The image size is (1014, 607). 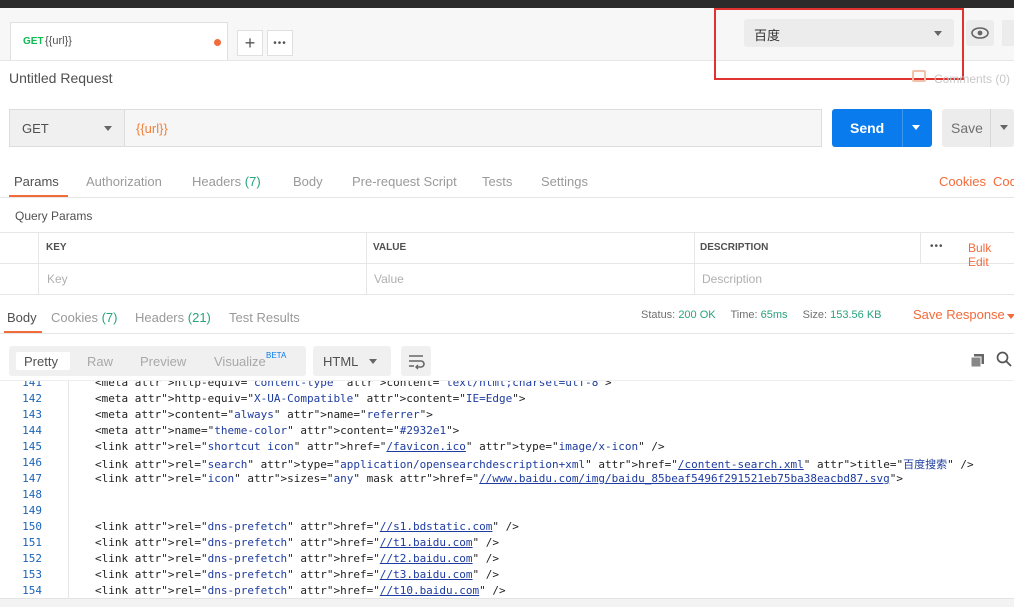 What do you see at coordinates (276, 355) in the screenshot?
I see `visualize-beta-badge: BETA` at bounding box center [276, 355].